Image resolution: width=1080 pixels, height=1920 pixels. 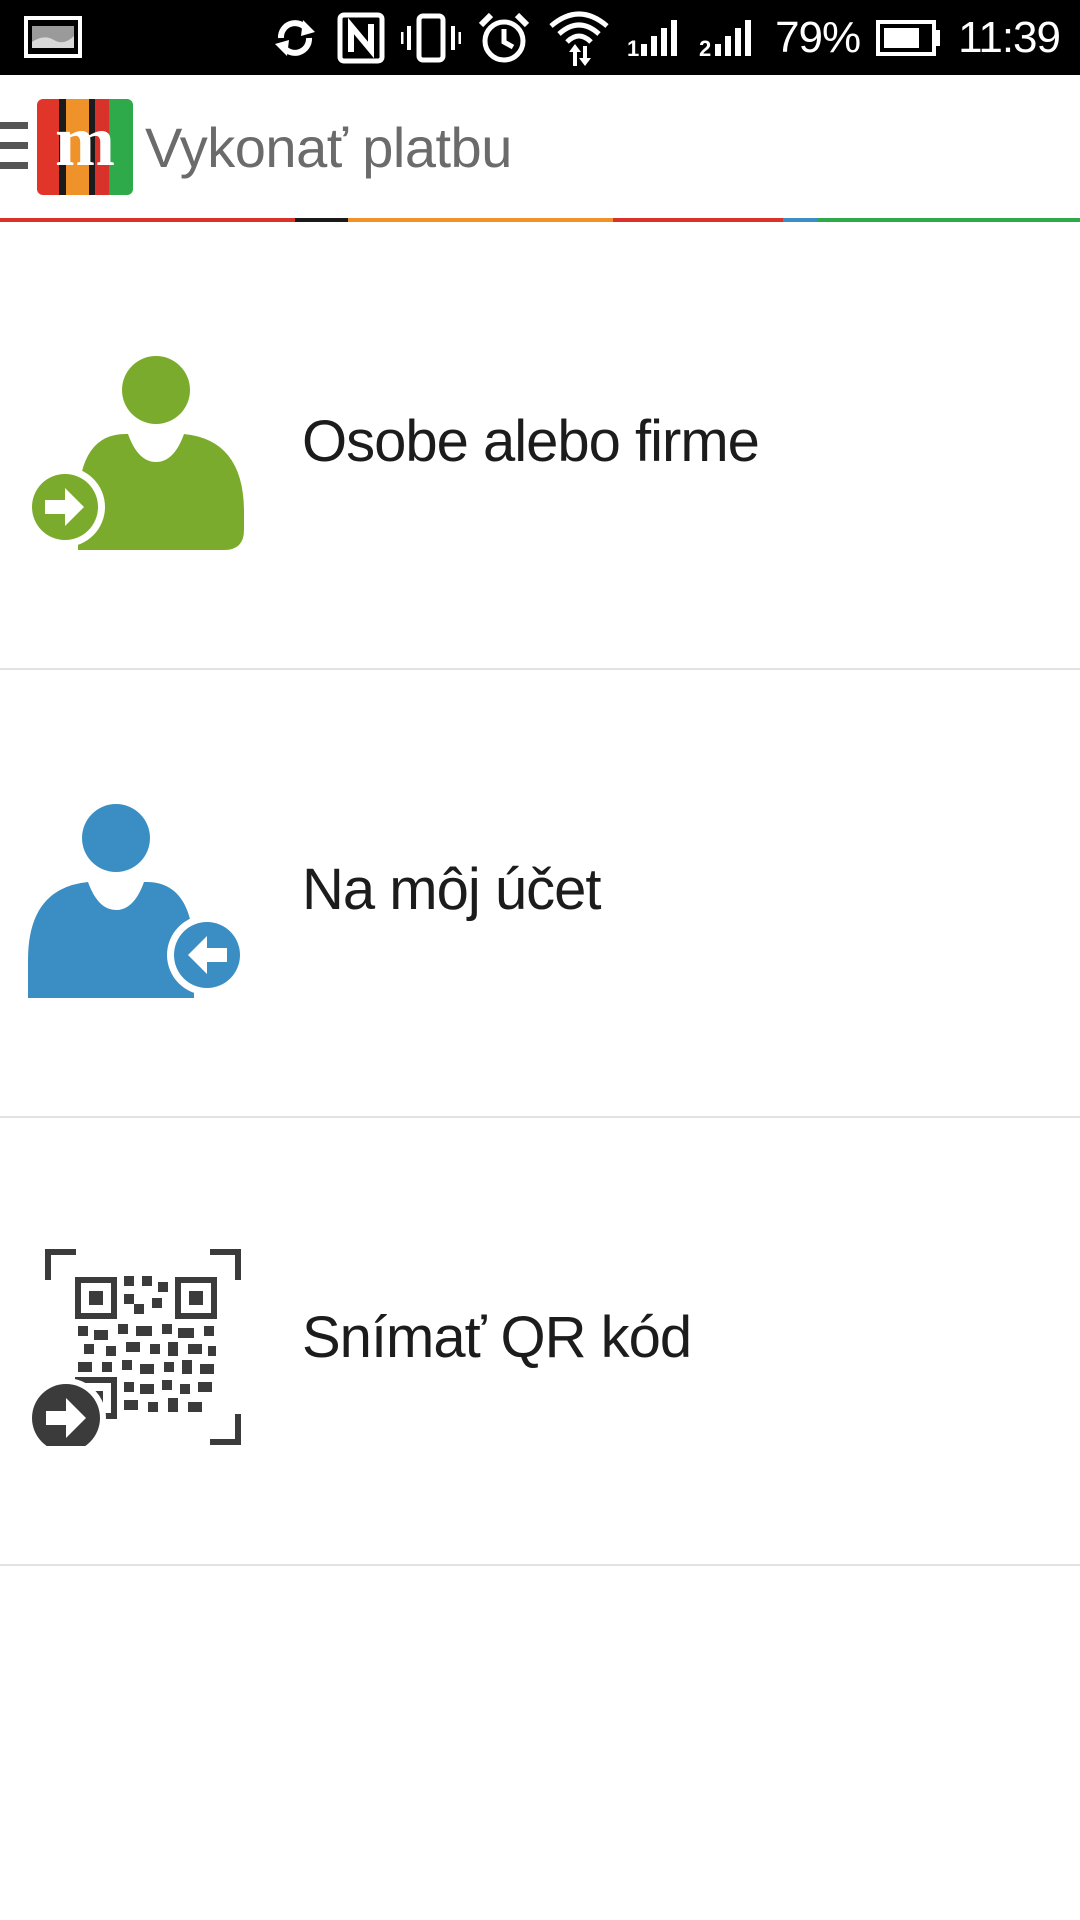 I want to click on person-receive-icon, so click(x=136, y=901).